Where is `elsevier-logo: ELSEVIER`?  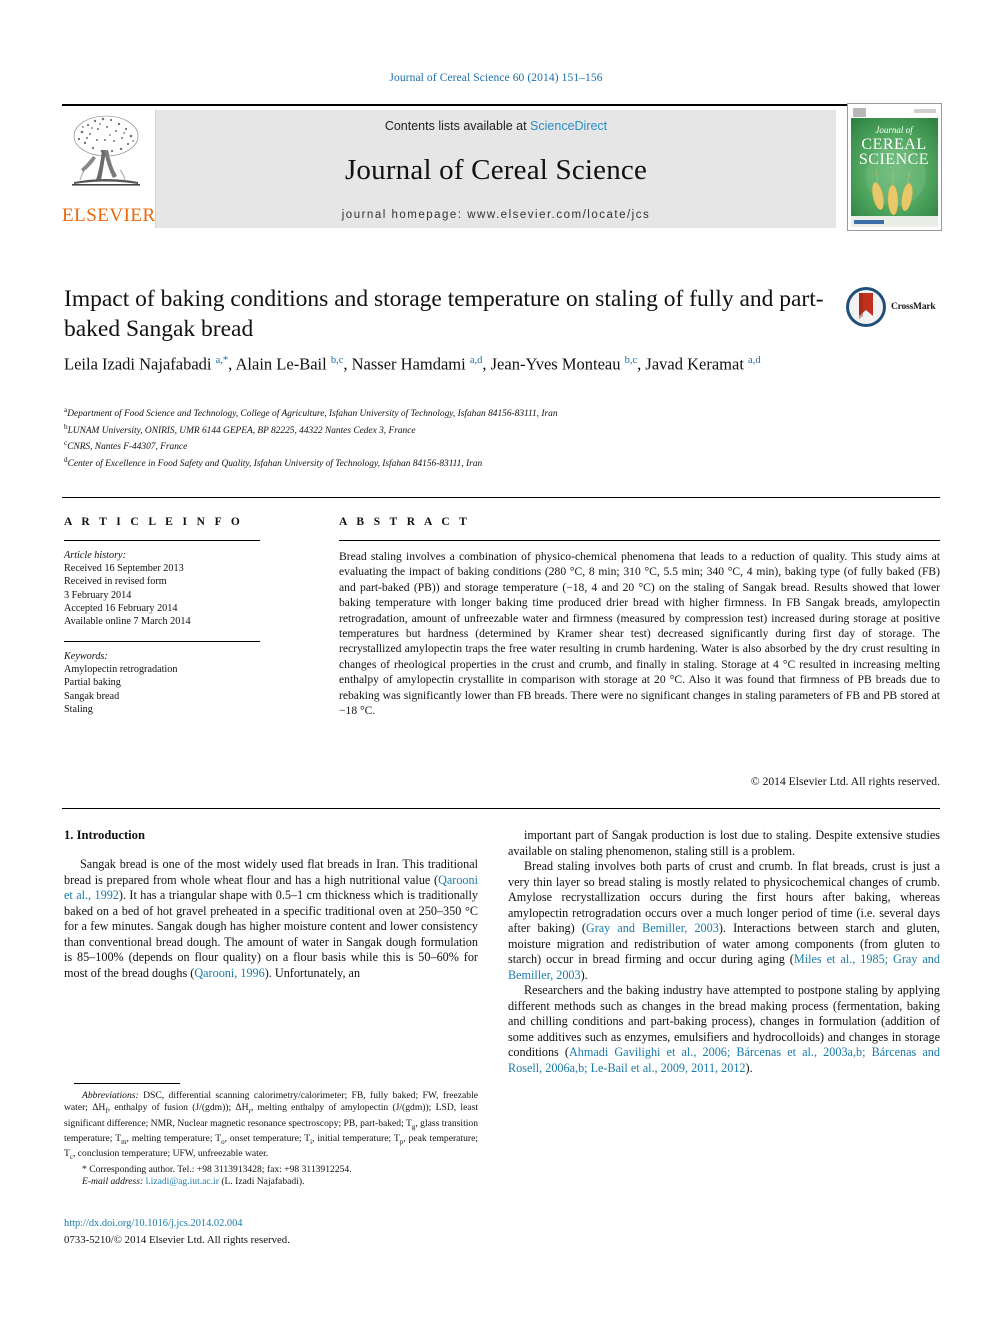
elsevier-logo: ELSEVIER is located at coordinates (109, 169).